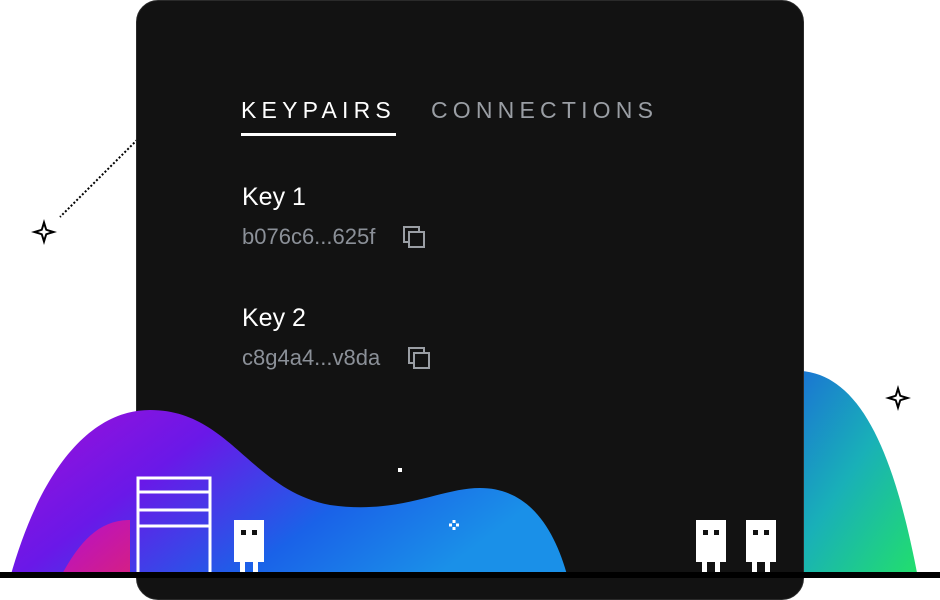 The height and width of the screenshot is (600, 940). I want to click on tab-bar: KEYPAIRS CONNECTIONS, so click(449, 116).